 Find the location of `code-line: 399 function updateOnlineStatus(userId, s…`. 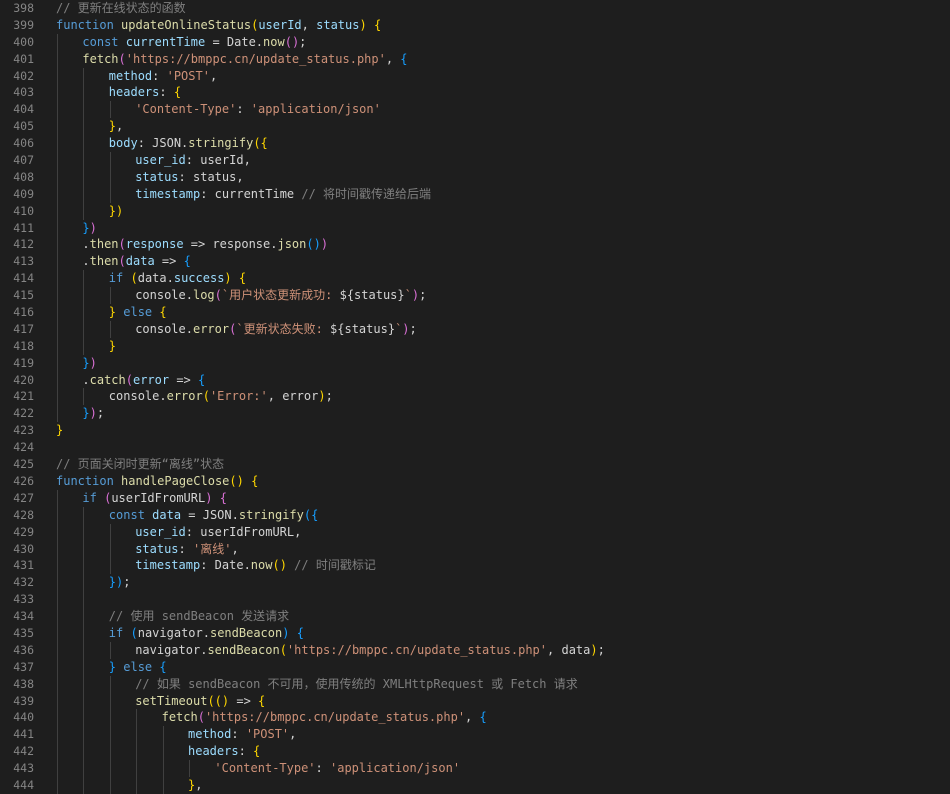

code-line: 399 function updateOnlineStatus(userId, s… is located at coordinates (475, 25).